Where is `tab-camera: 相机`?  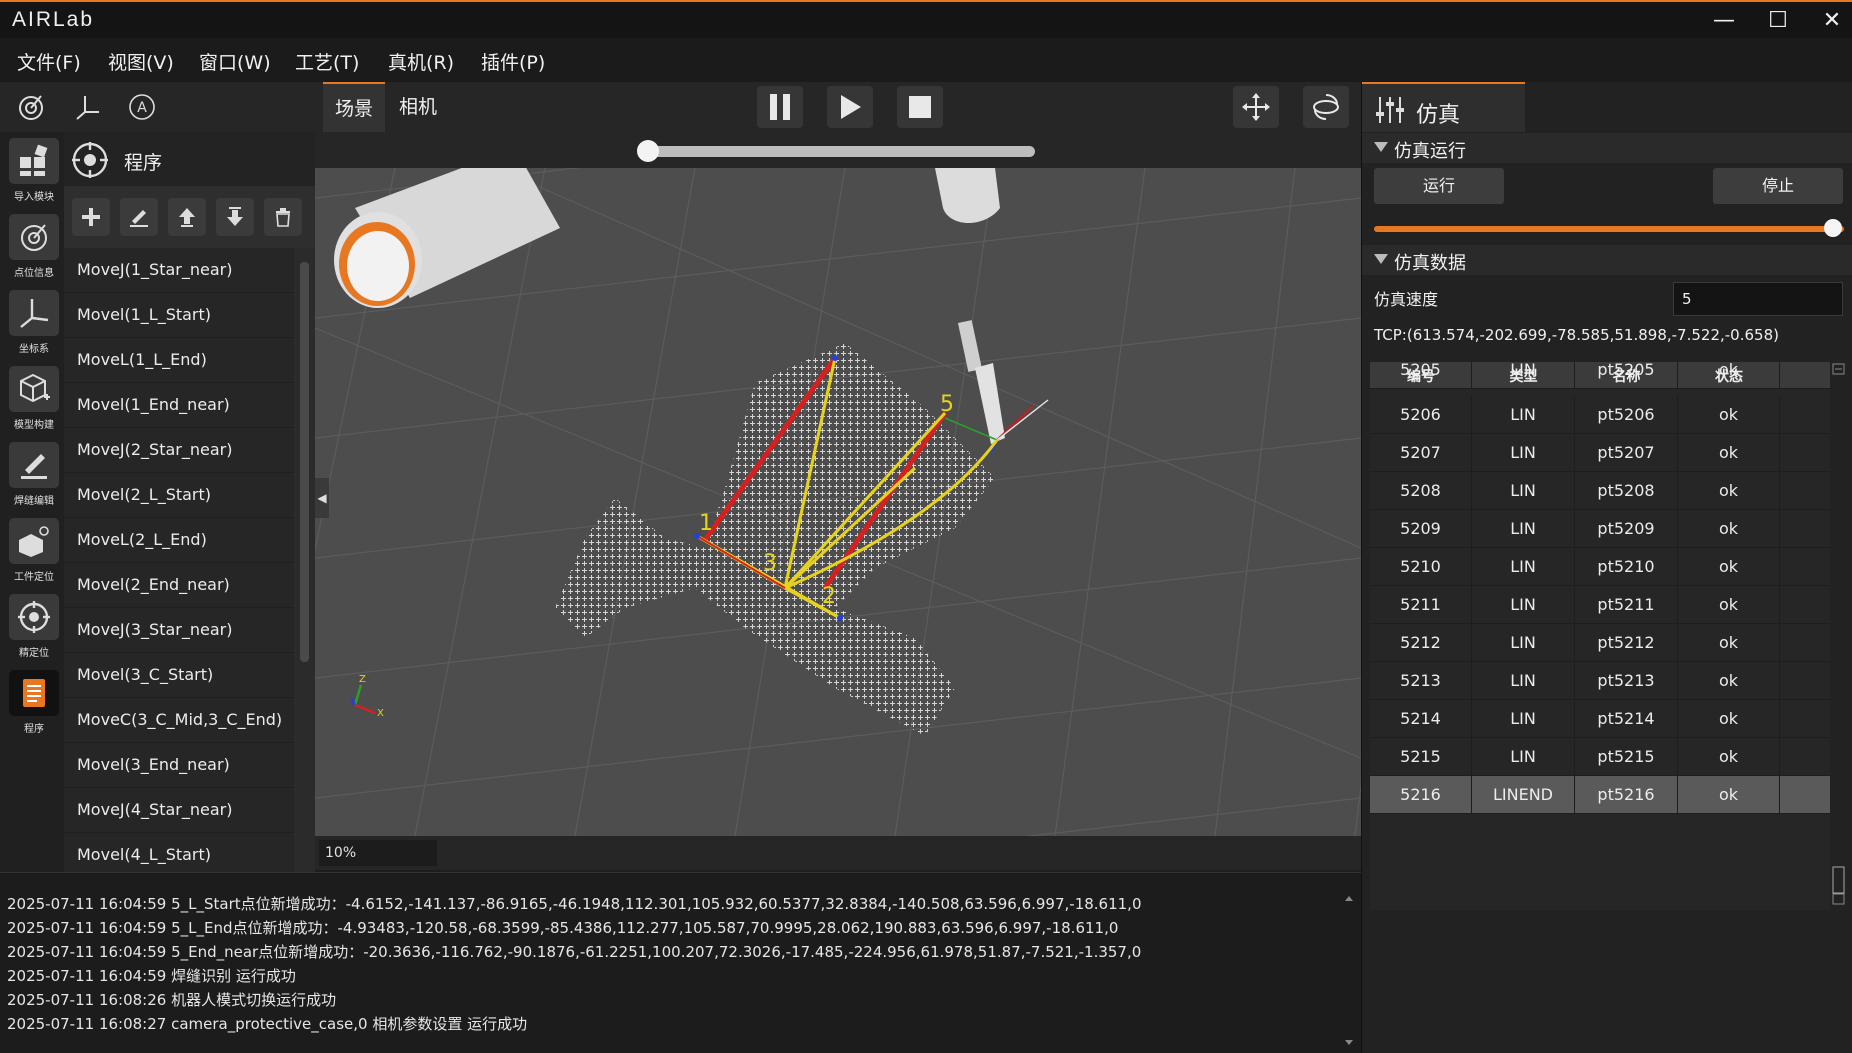
tab-camera: 相机 is located at coordinates (418, 107).